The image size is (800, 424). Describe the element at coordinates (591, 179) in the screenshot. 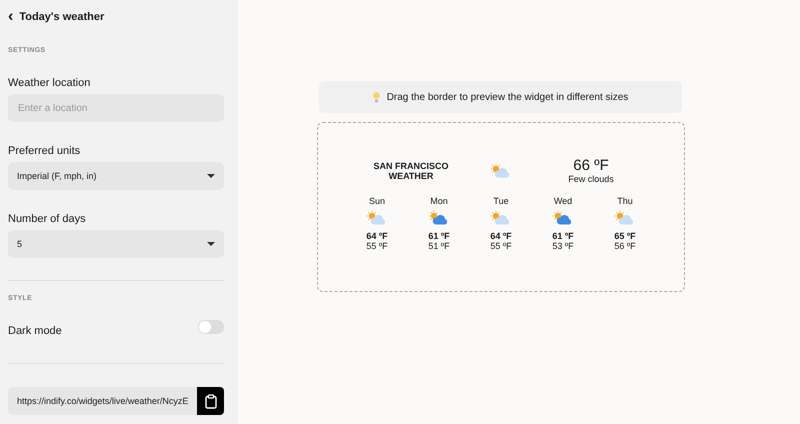

I see `condition-text: Few clouds` at that location.